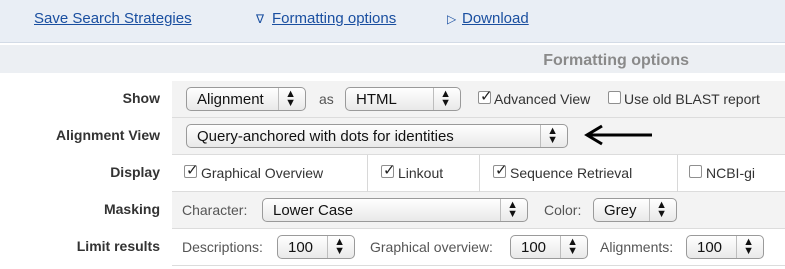 The width and height of the screenshot is (785, 269). What do you see at coordinates (614, 97) in the screenshot?
I see `use-old-blast-checkbox` at bounding box center [614, 97].